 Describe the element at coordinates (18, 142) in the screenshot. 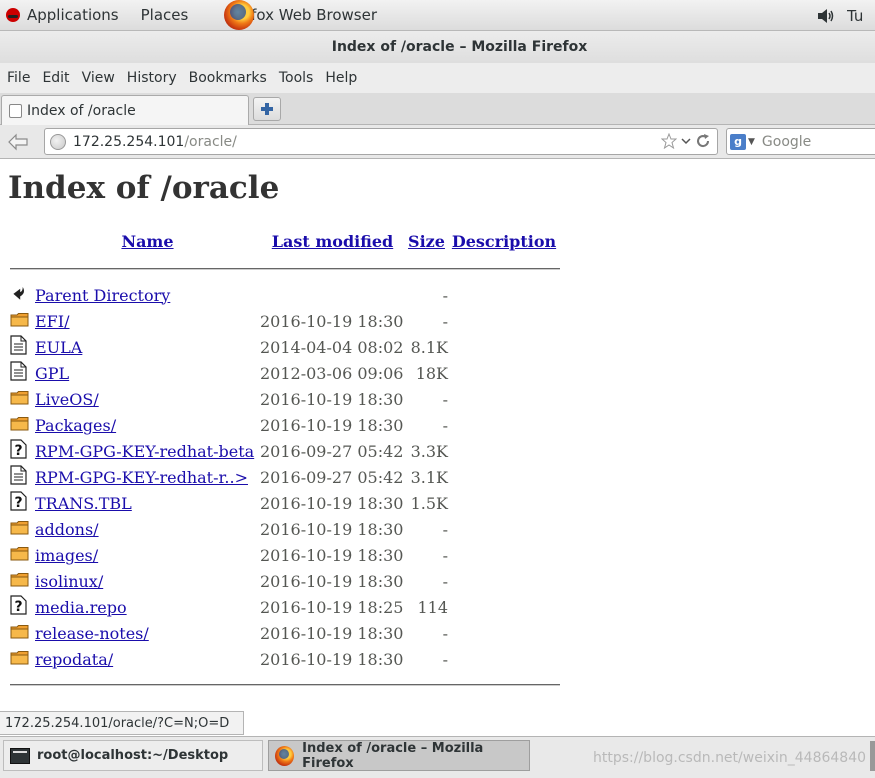

I see `back-button` at that location.